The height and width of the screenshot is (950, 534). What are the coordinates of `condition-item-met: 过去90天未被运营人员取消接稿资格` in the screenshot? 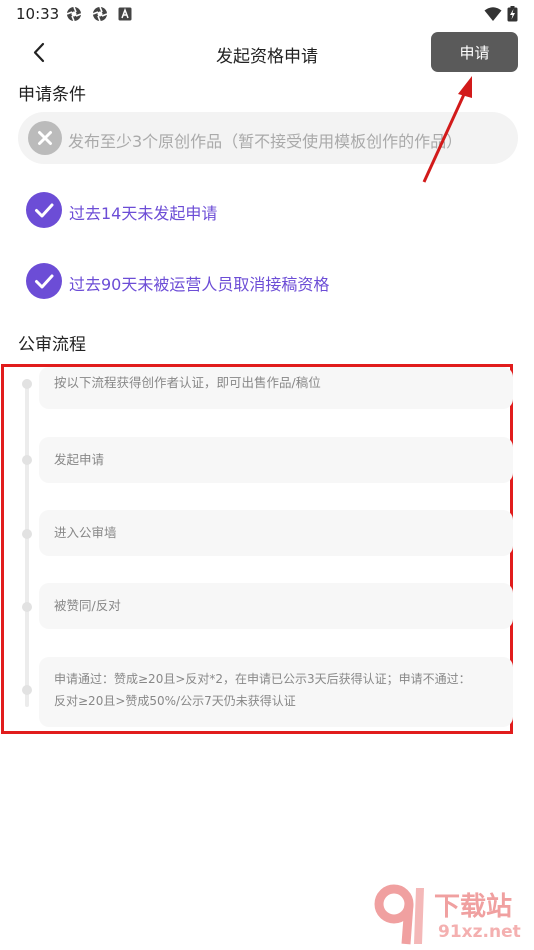 It's located at (266, 281).